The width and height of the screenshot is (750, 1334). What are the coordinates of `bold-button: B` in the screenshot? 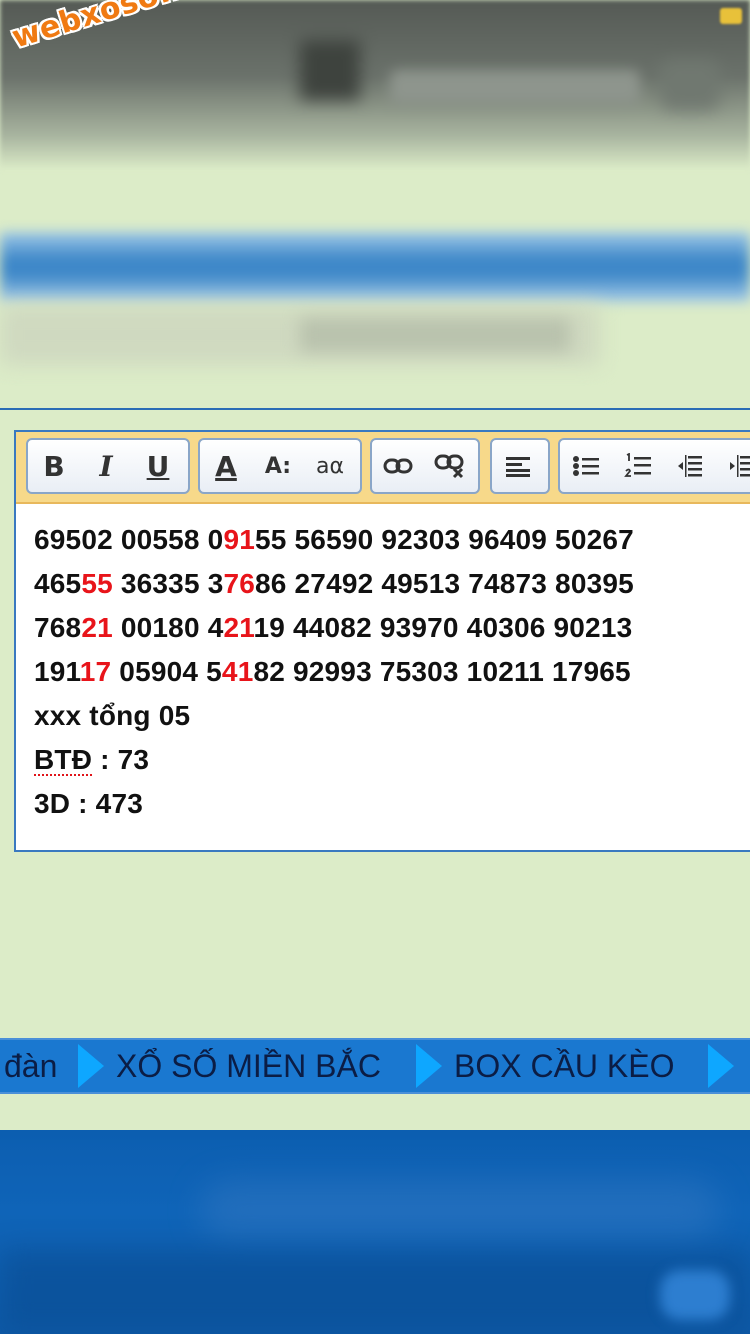 It's located at (54, 466).